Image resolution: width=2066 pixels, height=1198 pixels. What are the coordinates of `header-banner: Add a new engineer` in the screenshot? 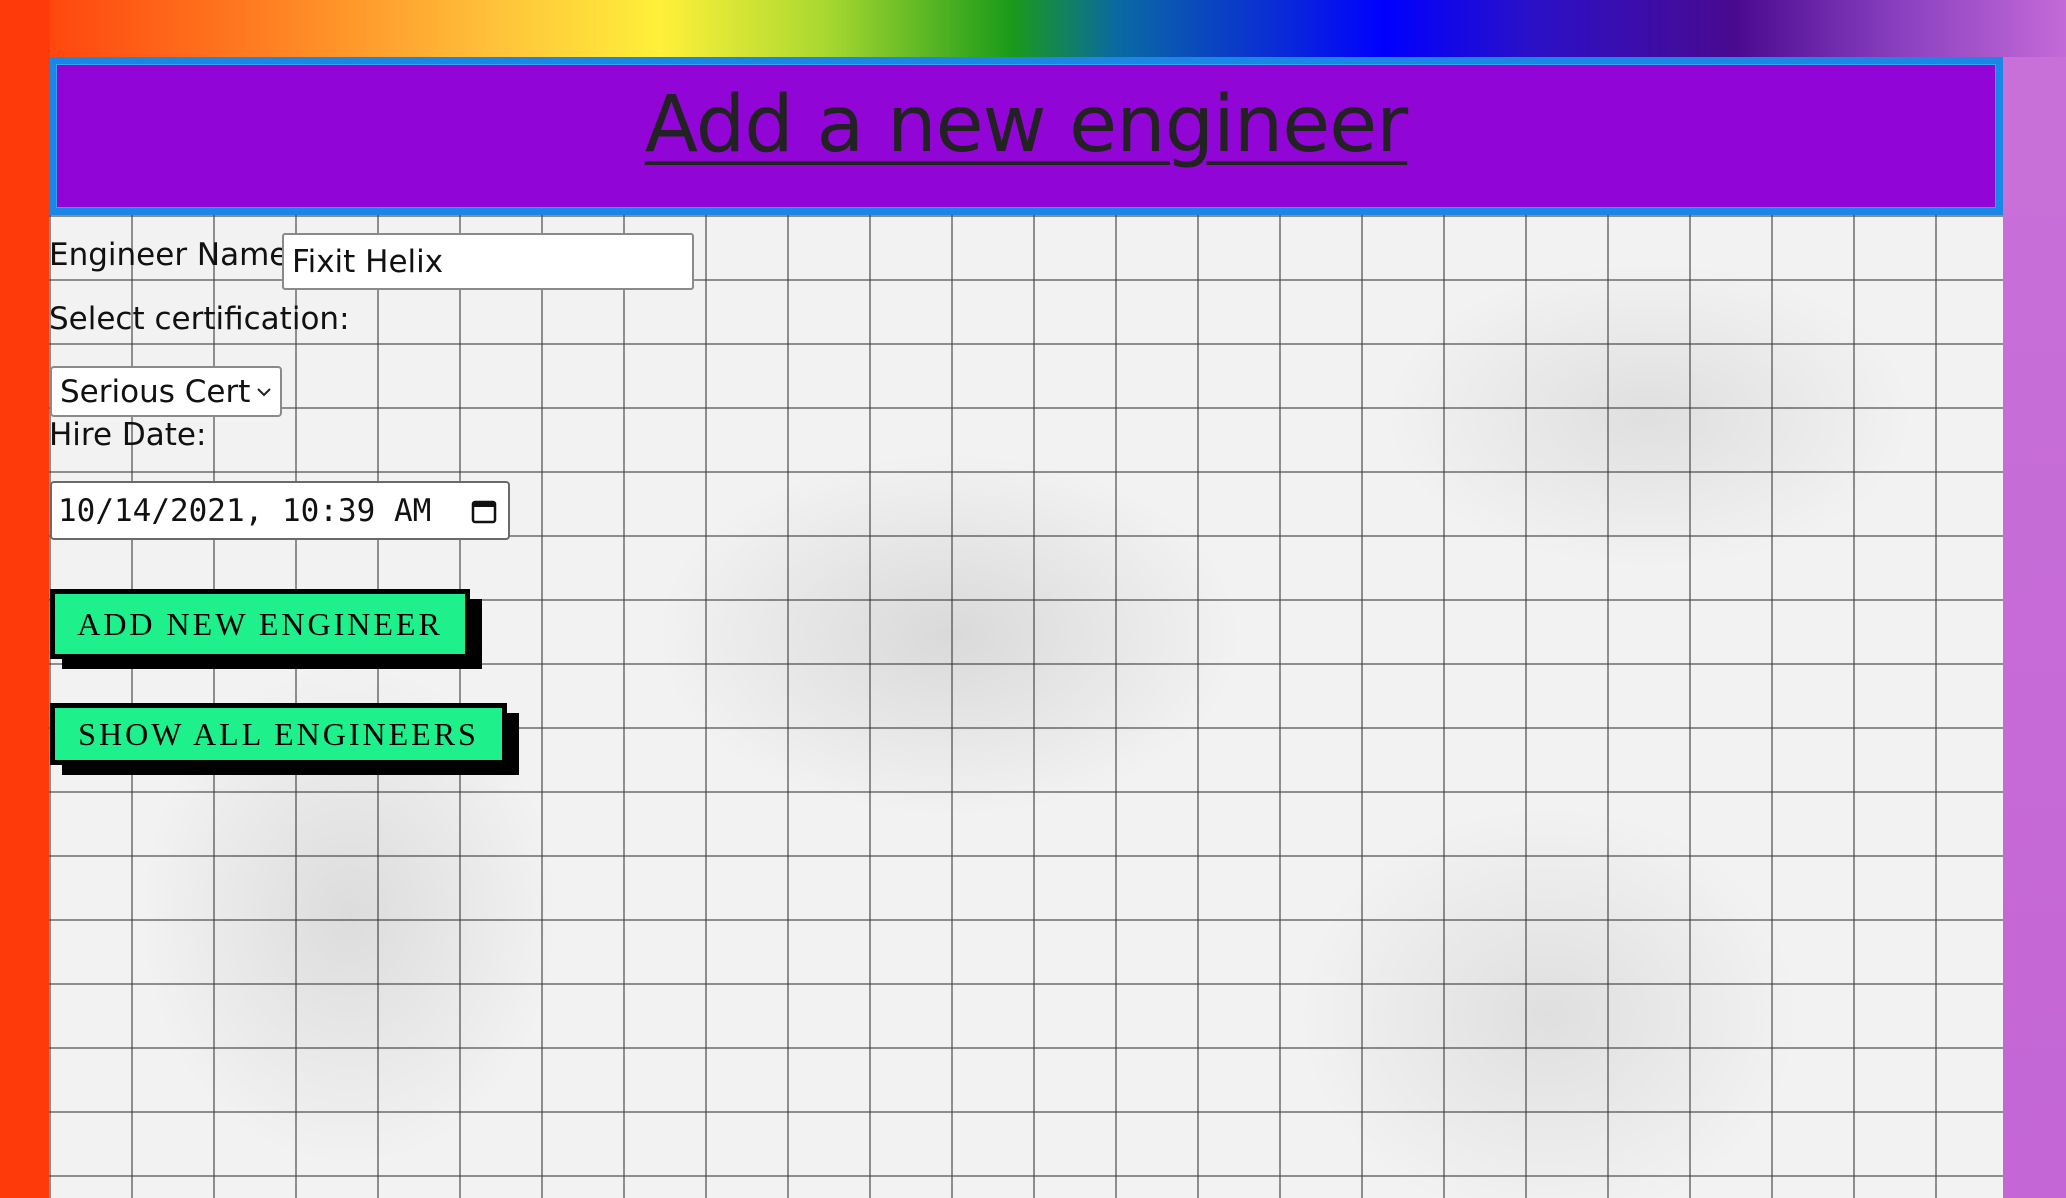 It's located at (1026, 136).